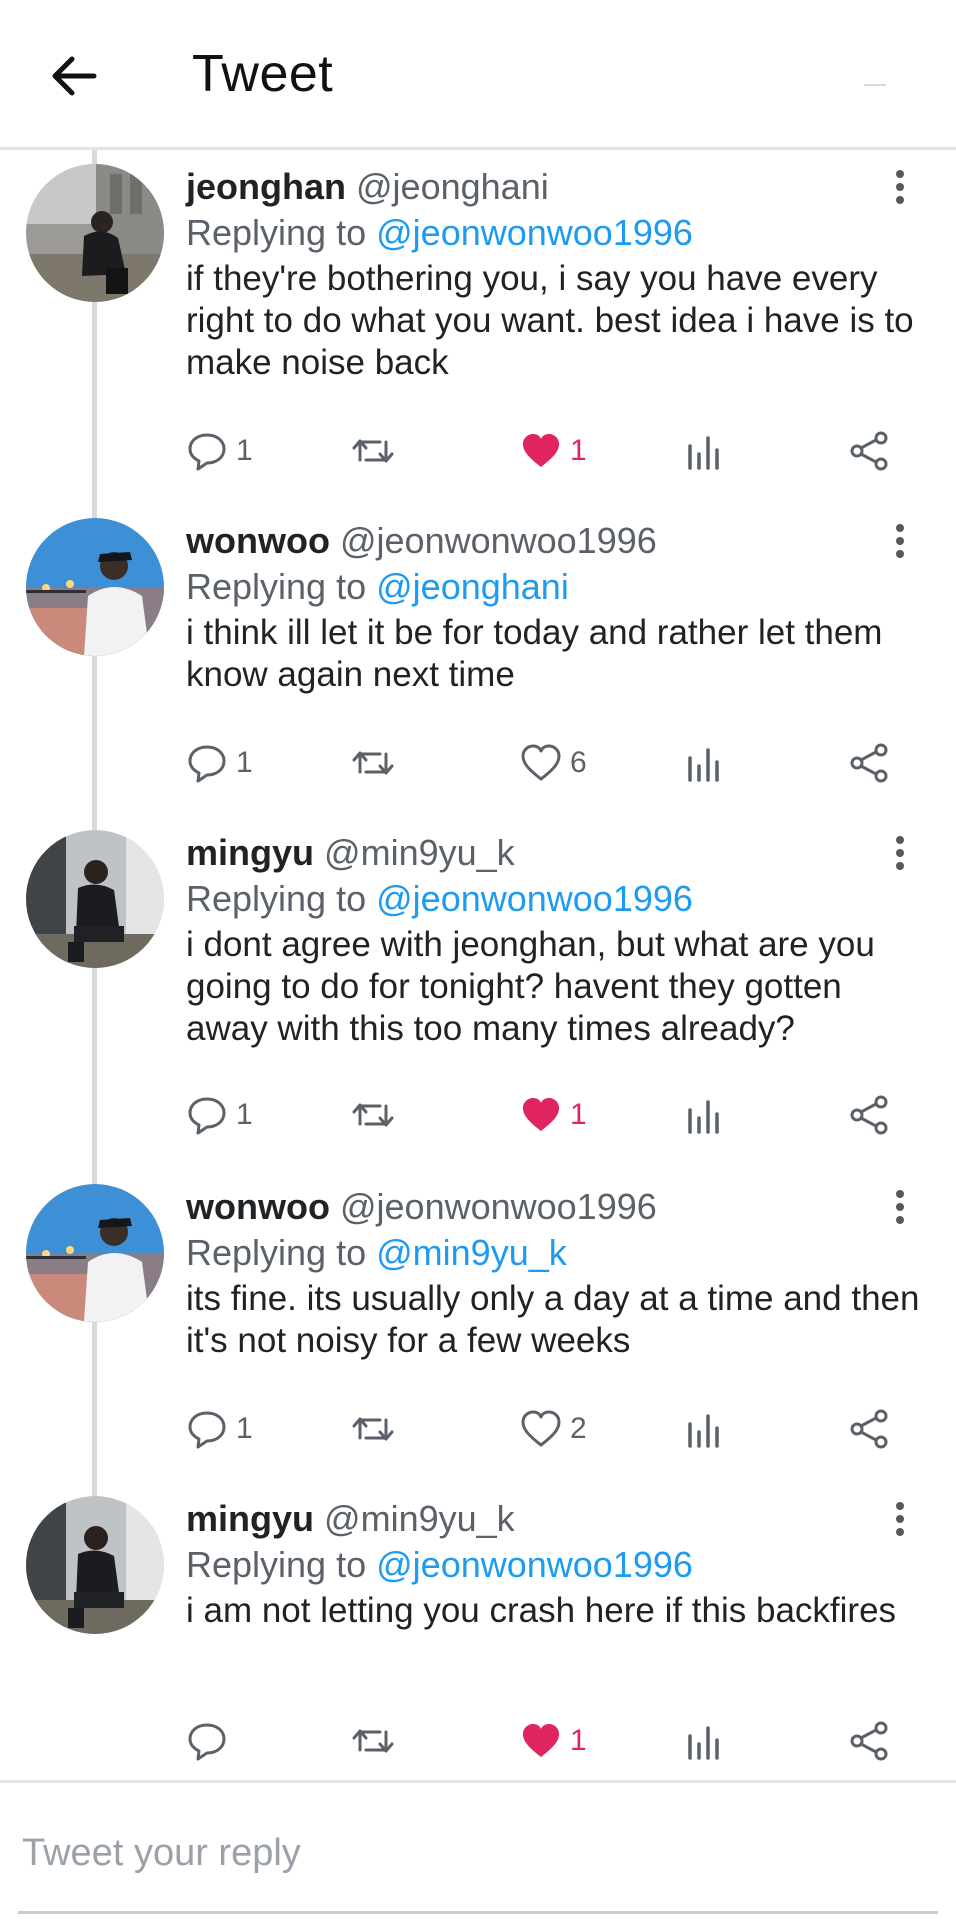  I want to click on author-line: jeonghan @jeonghani, so click(367, 187).